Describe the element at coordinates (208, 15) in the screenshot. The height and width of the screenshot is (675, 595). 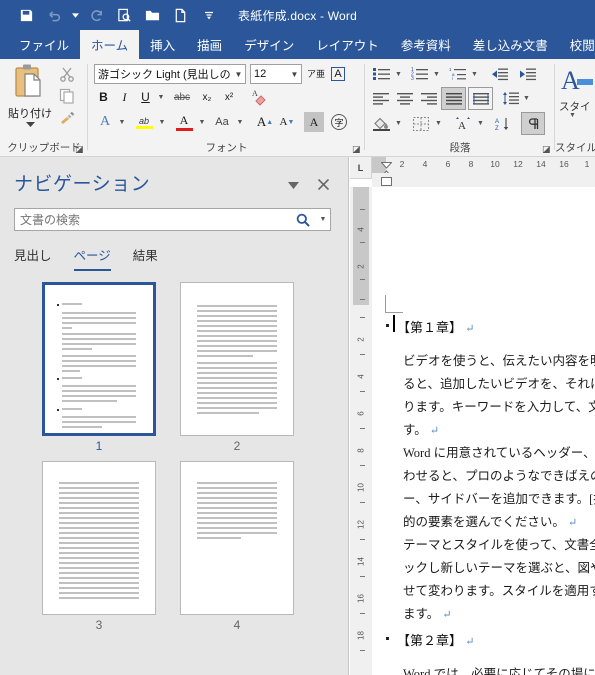
I see `customize-qat-icon` at that location.